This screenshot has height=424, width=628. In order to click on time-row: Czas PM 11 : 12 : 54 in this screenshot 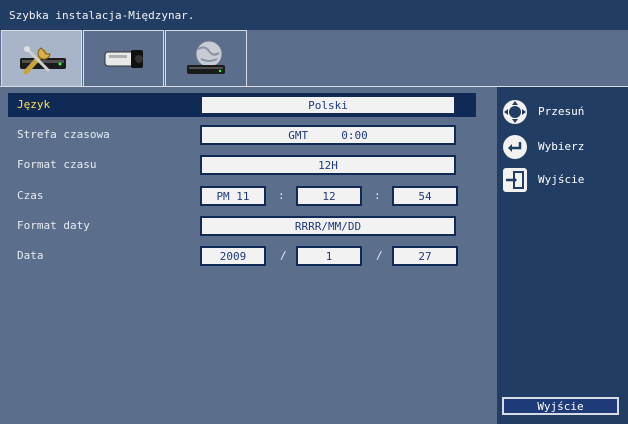, I will do `click(242, 196)`.